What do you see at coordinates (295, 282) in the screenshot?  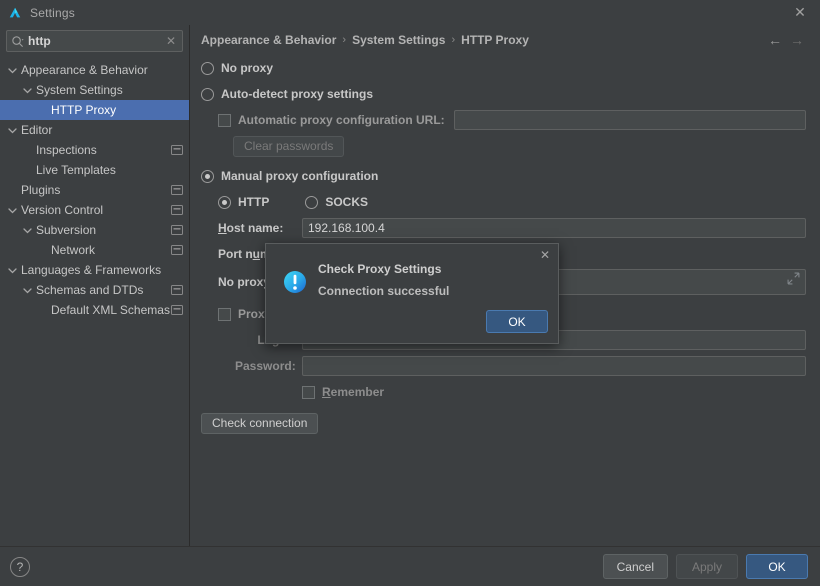 I see `info-exclamation-icon` at bounding box center [295, 282].